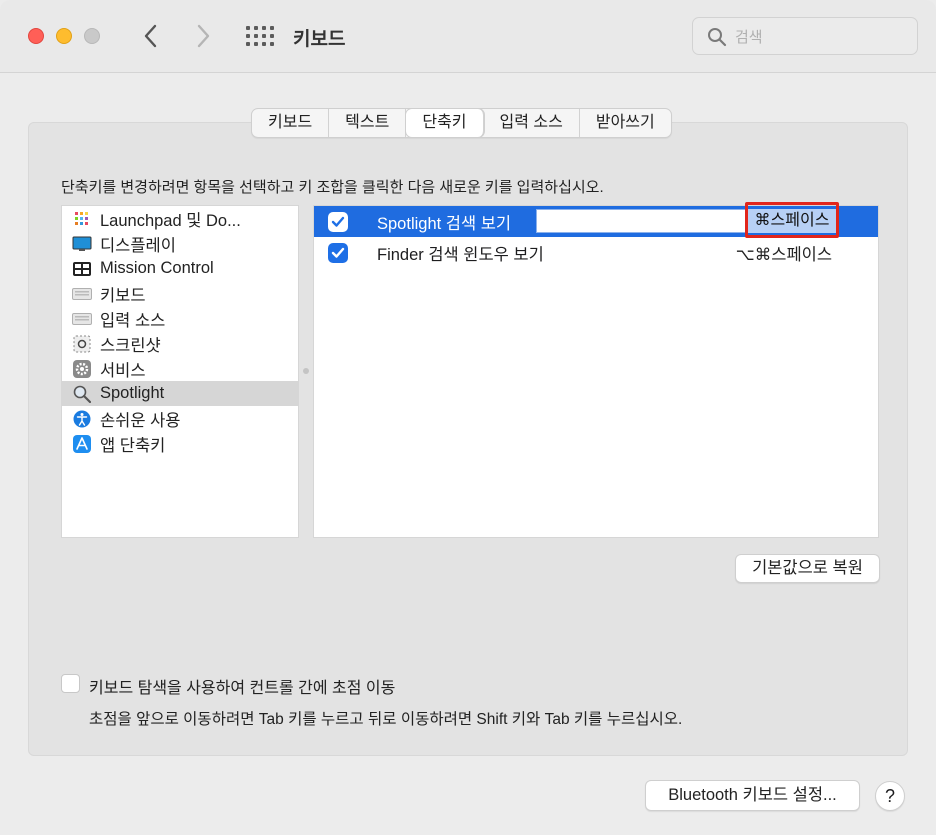 This screenshot has height=835, width=936. I want to click on shortcut-label: Spotlight 검색 보기, so click(444, 223).